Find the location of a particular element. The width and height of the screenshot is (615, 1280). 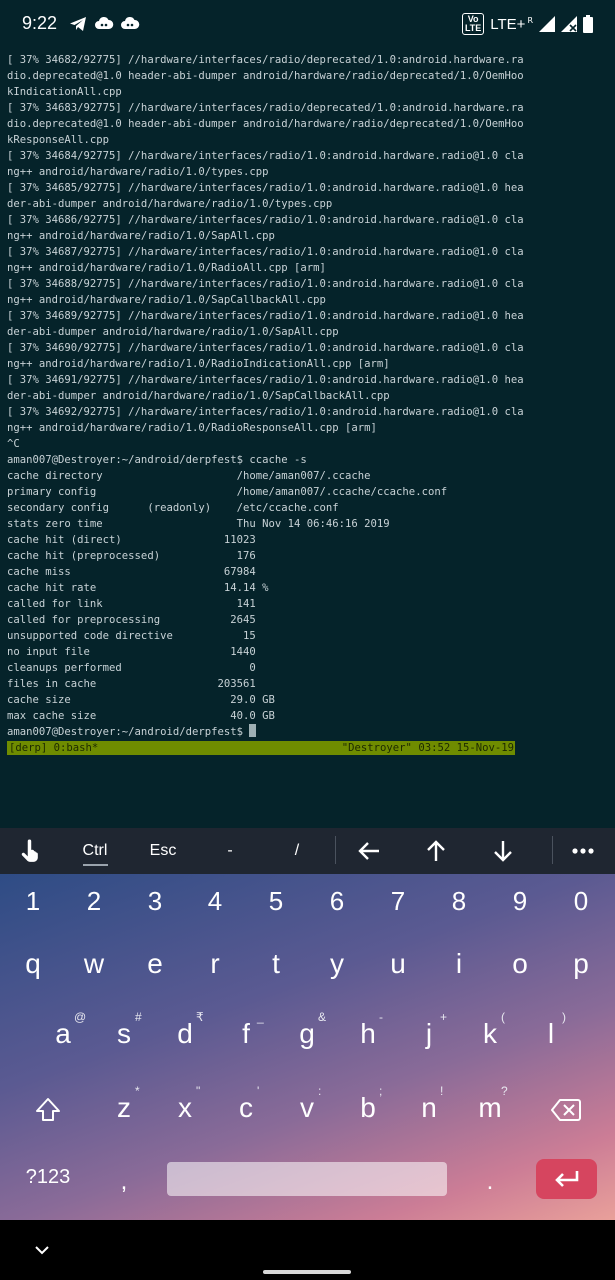

key-t: t is located at coordinates (276, 964).